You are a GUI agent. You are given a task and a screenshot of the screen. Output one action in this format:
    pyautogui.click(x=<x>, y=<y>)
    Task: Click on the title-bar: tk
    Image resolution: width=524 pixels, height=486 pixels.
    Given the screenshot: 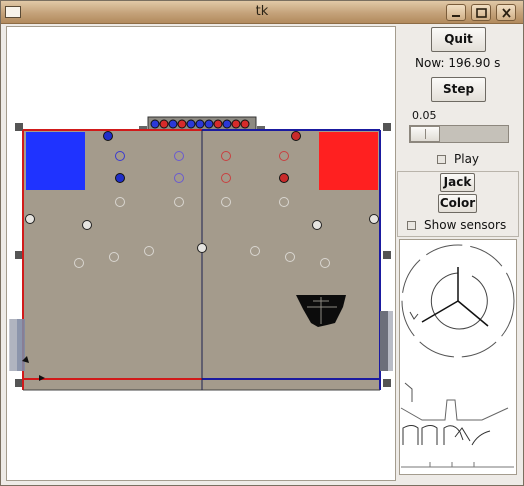 What is the action you would take?
    pyautogui.click(x=262, y=12)
    